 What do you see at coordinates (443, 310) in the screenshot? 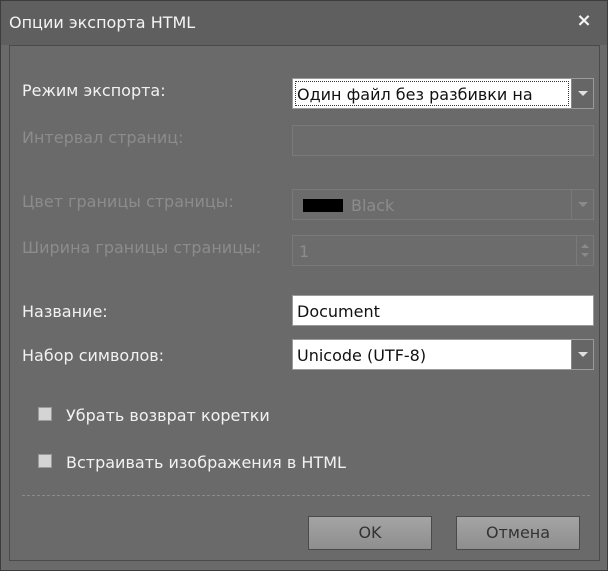
I see `title-input: Document` at bounding box center [443, 310].